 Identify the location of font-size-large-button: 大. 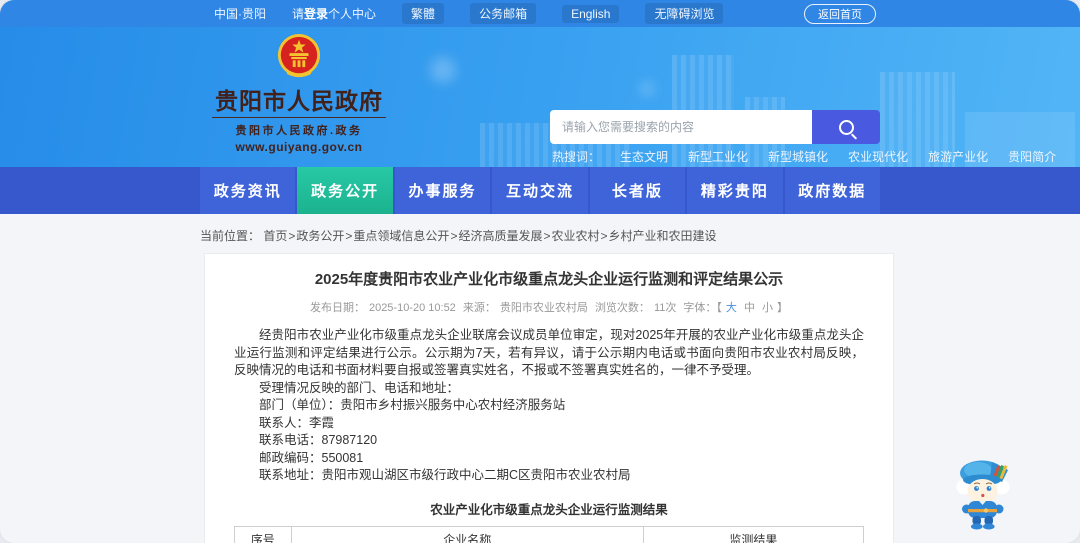
(731, 308).